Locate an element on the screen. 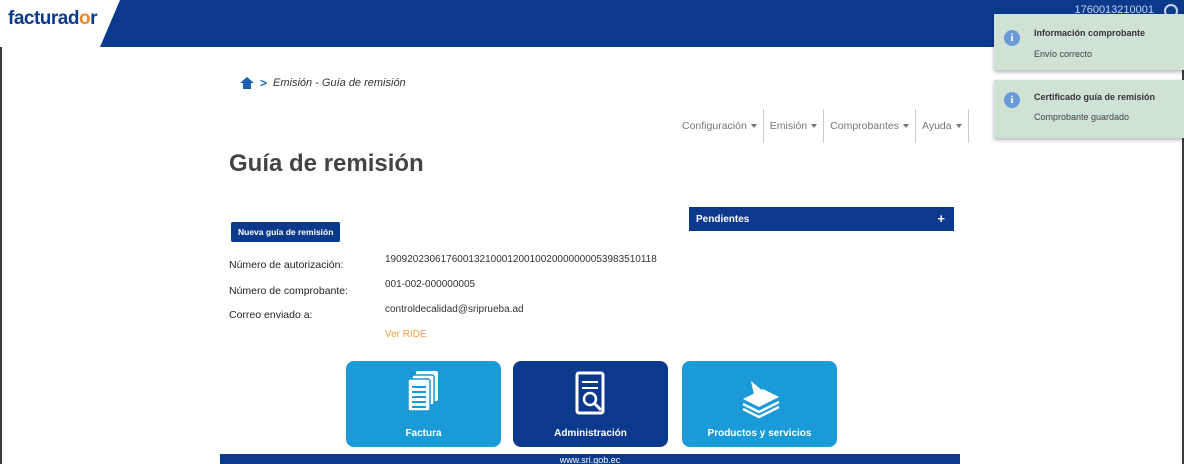 The height and width of the screenshot is (464, 1184). tile-label: Productos y servicios is located at coordinates (759, 433).